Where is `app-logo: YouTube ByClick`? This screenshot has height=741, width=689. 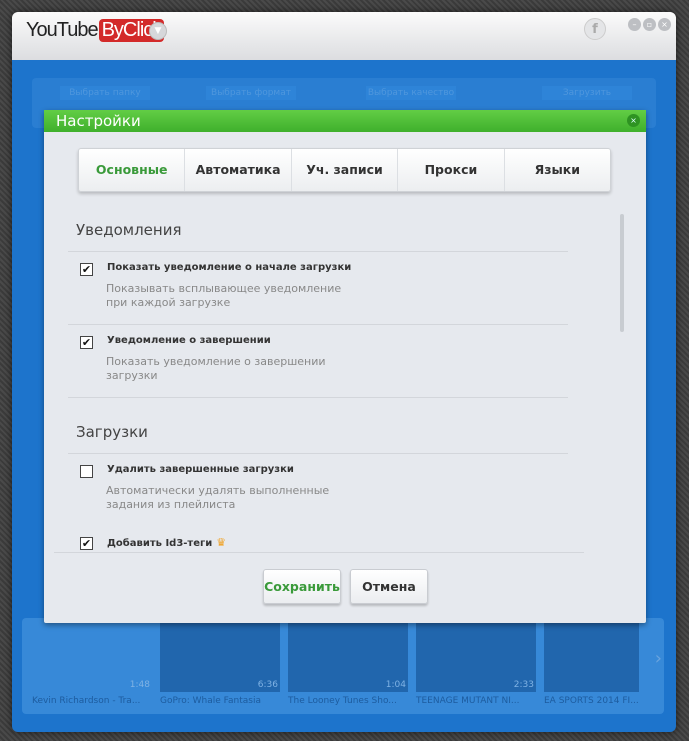 app-logo: YouTube ByClick is located at coordinates (95, 30).